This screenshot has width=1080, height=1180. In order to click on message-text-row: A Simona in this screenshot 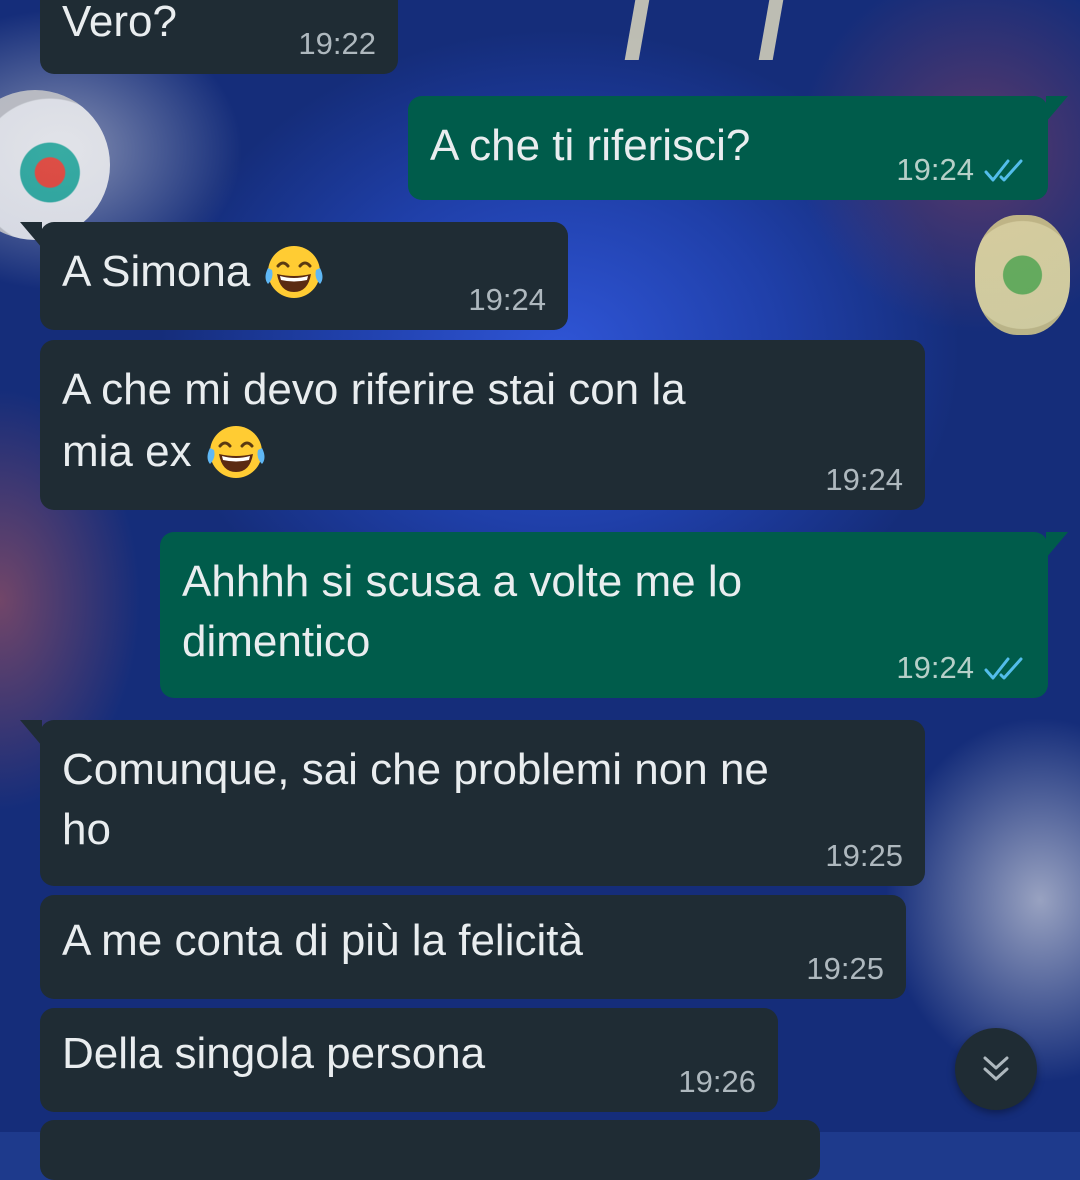, I will do `click(194, 272)`.